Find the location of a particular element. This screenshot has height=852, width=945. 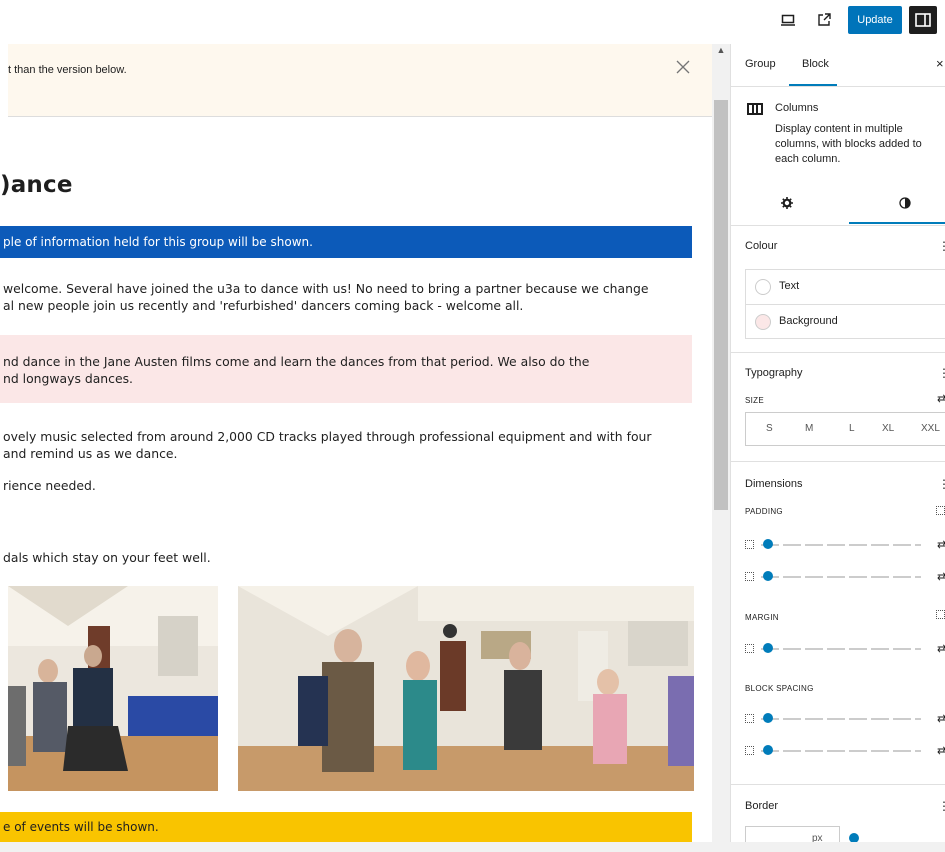

margin-slider: ⇄ is located at coordinates (845, 649).